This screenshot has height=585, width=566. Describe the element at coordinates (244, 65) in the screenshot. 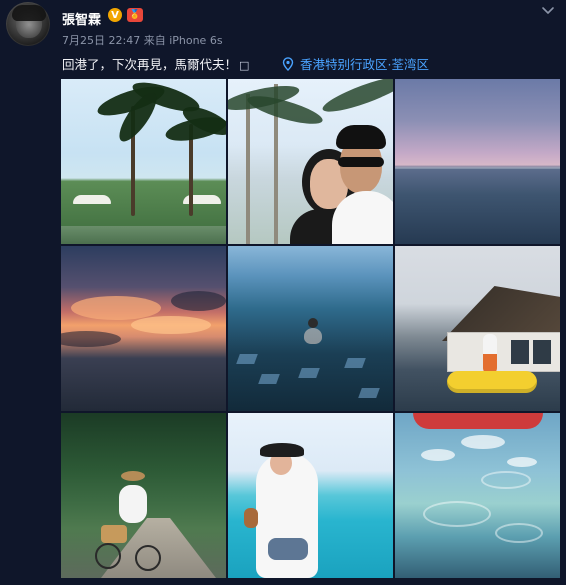

I see `post-trailing-icon: □` at that location.